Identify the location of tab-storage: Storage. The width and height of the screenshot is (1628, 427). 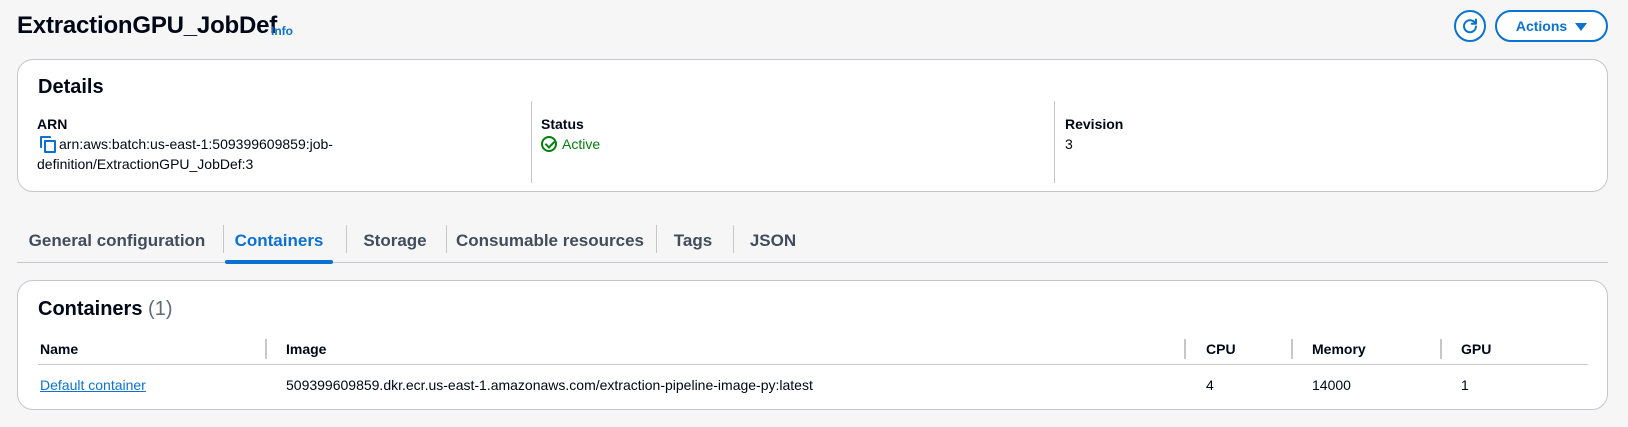
(395, 241).